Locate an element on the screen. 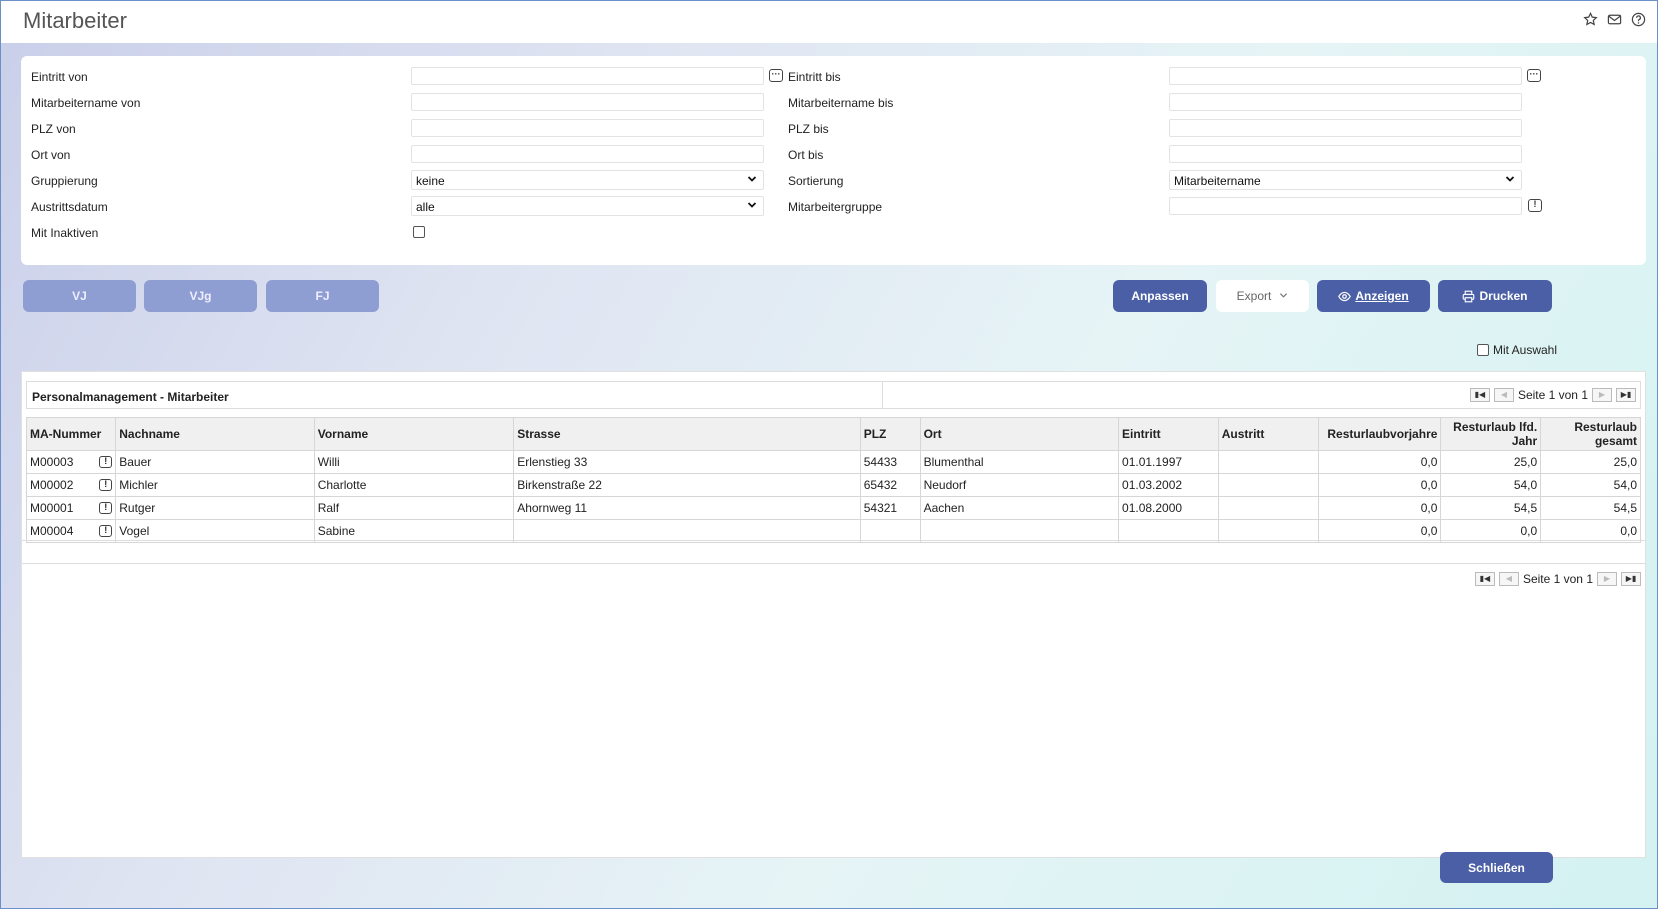 The height and width of the screenshot is (909, 1658). column-header: MA-Nummer is located at coordinates (71, 434).